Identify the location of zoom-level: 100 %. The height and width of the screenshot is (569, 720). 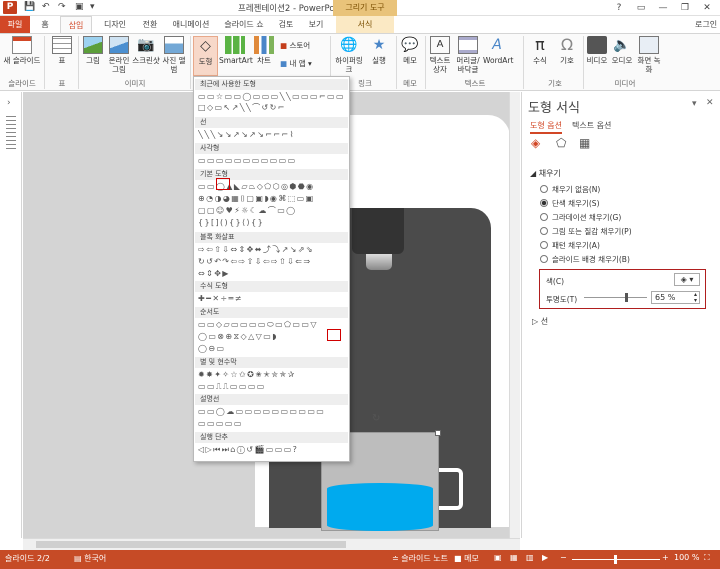
(686, 557).